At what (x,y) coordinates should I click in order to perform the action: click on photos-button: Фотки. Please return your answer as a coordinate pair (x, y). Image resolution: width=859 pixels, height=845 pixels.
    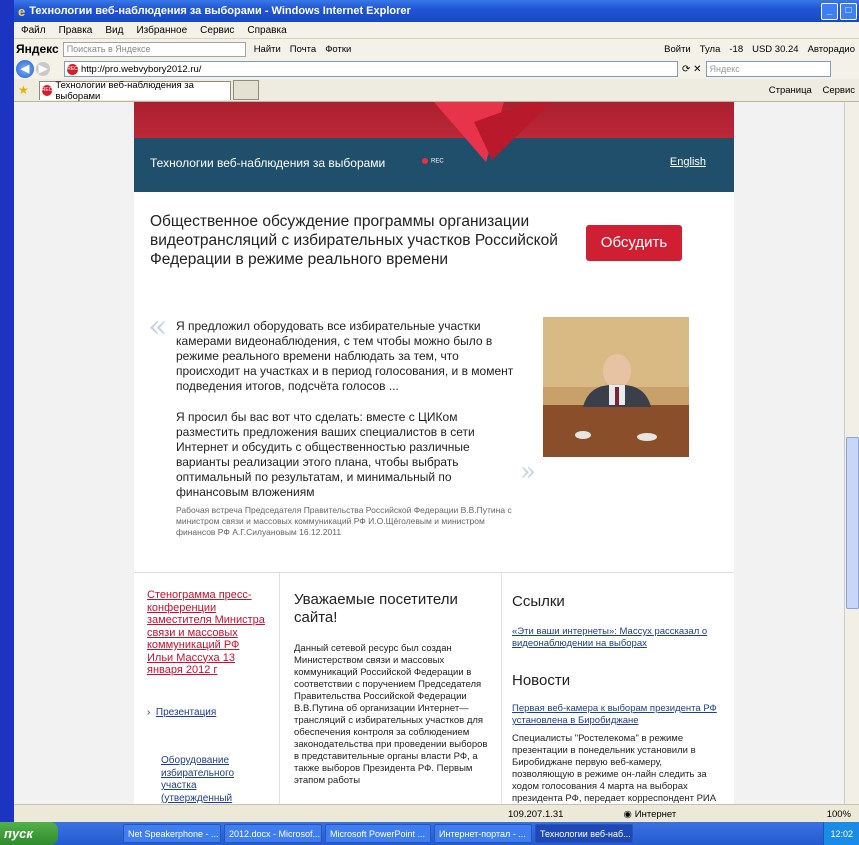
    Looking at the image, I should click on (338, 49).